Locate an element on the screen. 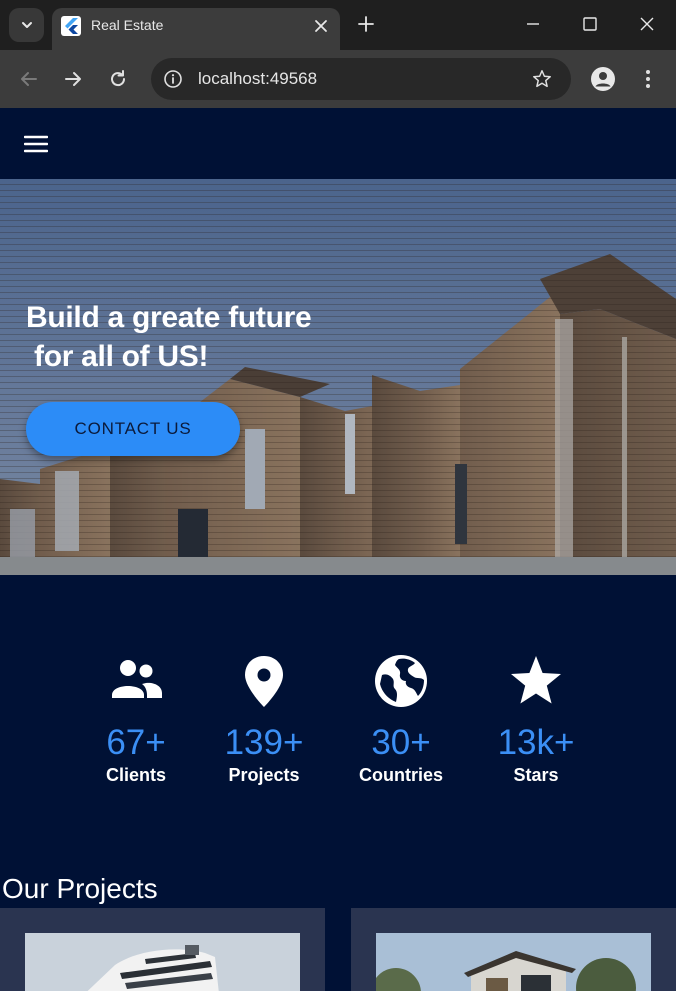 The image size is (676, 991). new-tab-icon is located at coordinates (366, 24).